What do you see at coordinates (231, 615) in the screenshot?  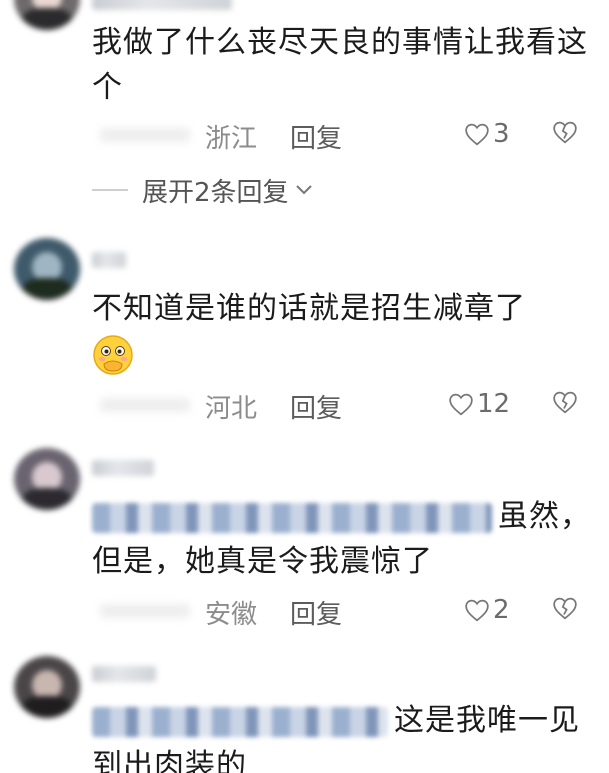 I see `location-label: 安徽` at bounding box center [231, 615].